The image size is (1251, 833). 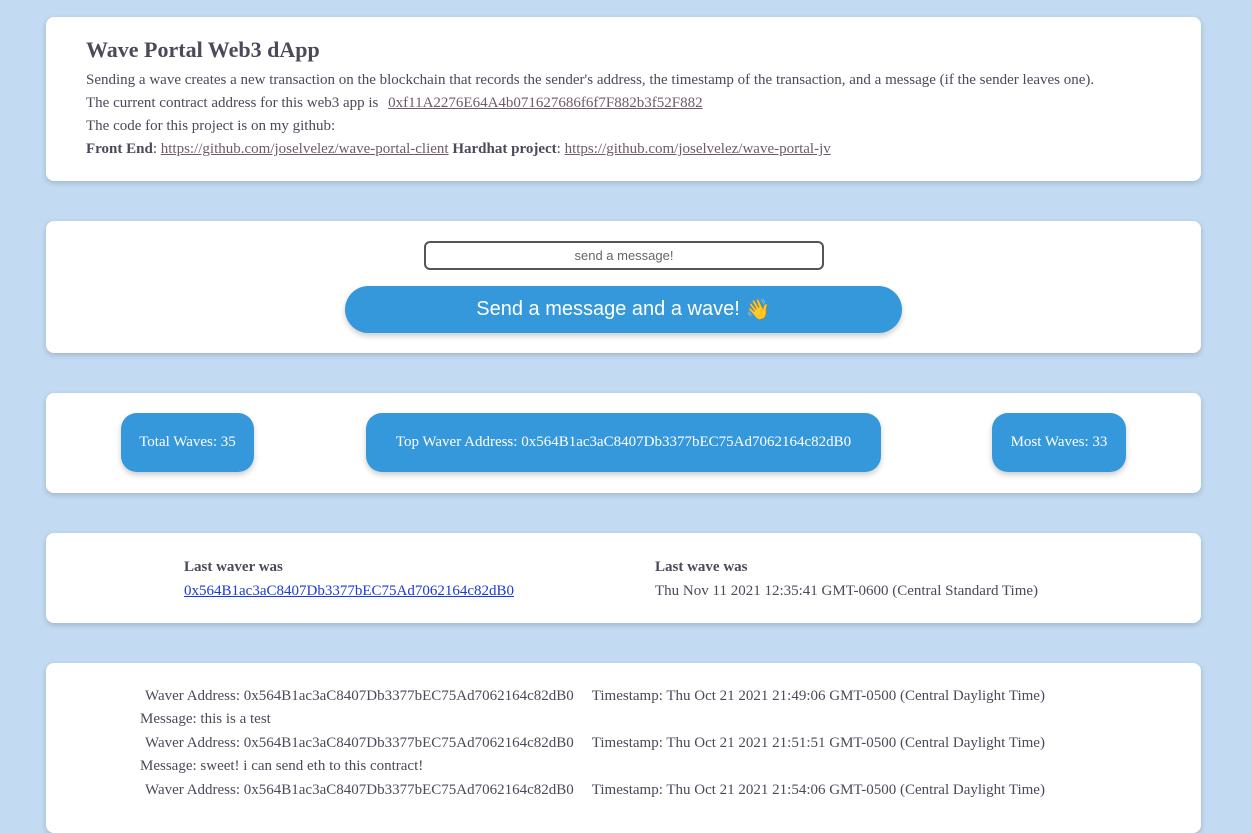 I want to click on total-waves-badge: Total Waves: 35, so click(x=187, y=442).